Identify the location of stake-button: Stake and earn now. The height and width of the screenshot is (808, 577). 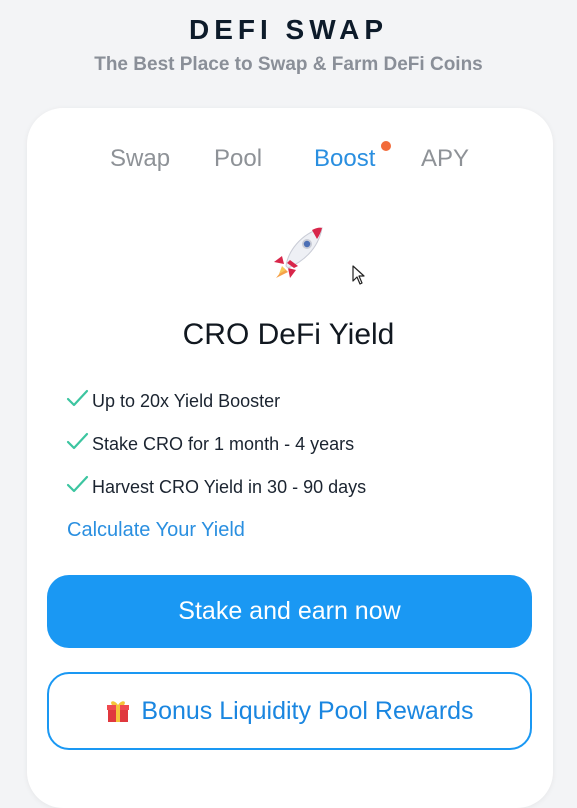
(289, 611).